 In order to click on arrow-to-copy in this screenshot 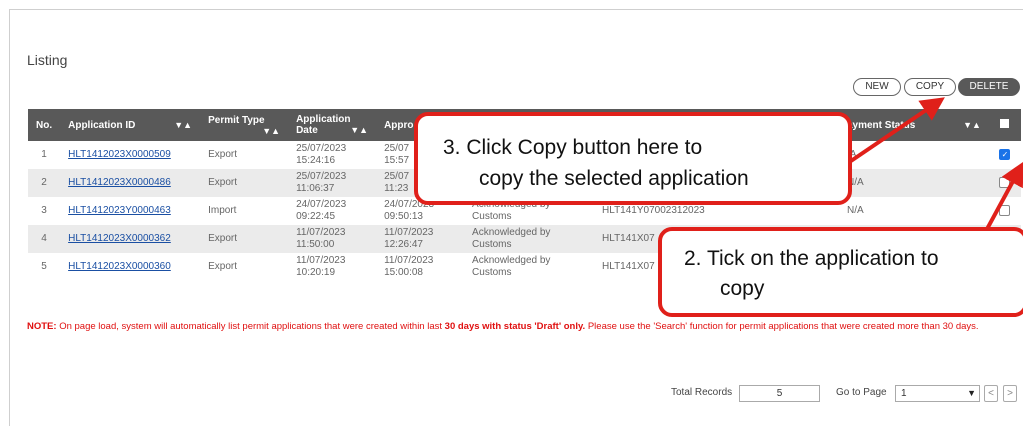, I will do `click(894, 132)`.